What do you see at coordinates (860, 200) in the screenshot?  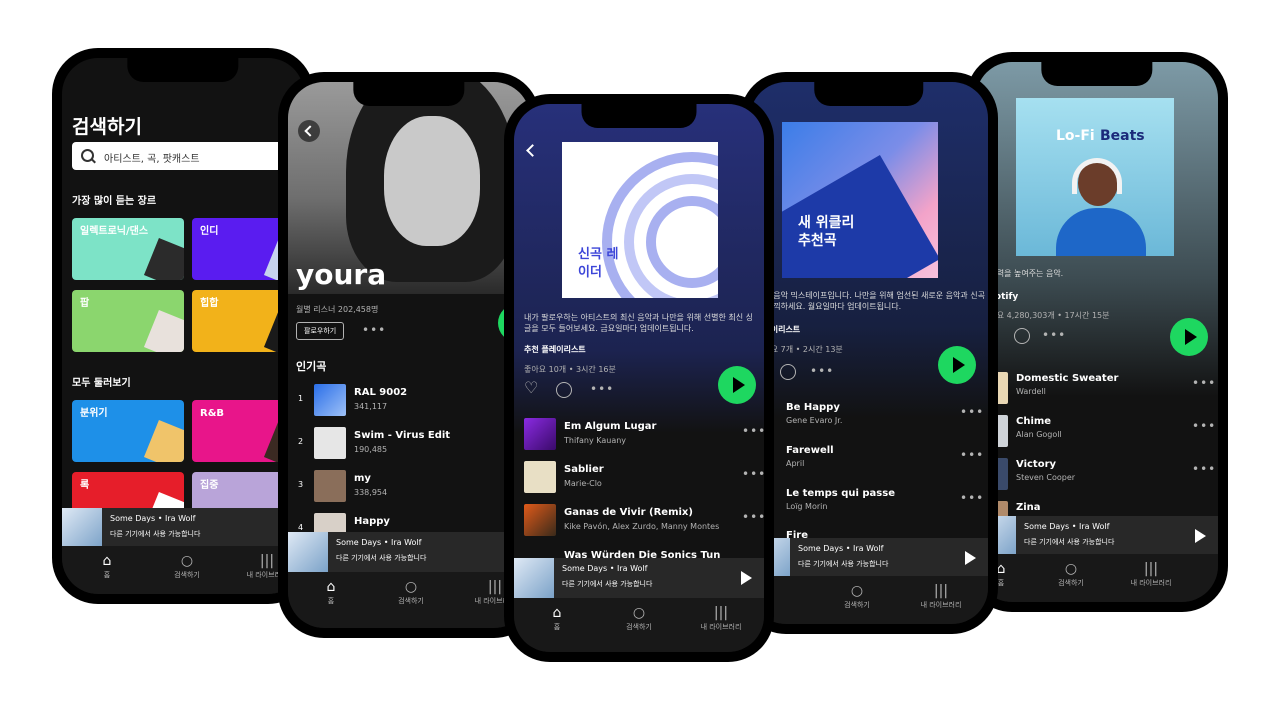 I see `playlist-cover-weekly: 새 위클리 추천곡` at bounding box center [860, 200].